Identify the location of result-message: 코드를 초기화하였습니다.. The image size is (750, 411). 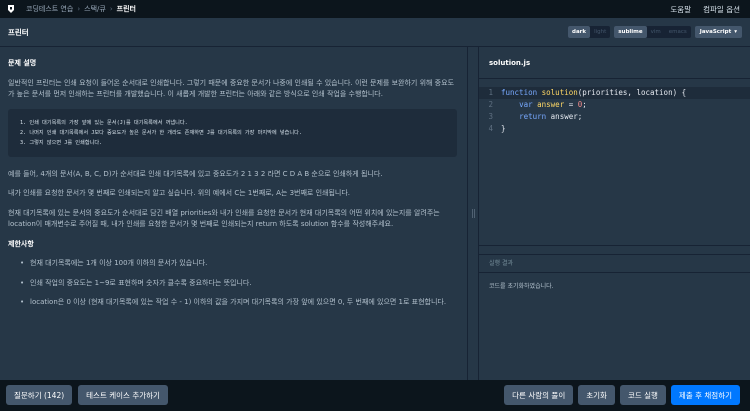
(521, 286).